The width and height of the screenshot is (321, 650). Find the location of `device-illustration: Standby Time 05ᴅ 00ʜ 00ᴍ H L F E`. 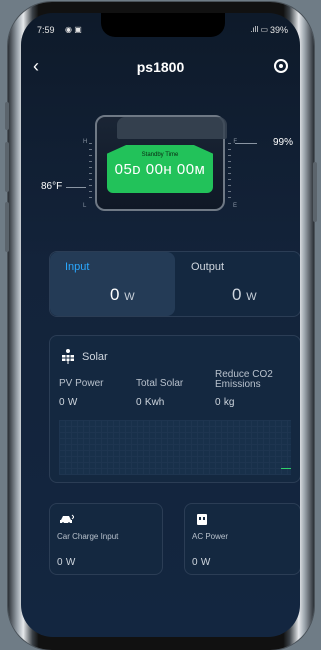

device-illustration: Standby Time 05ᴅ 00ʜ 00ᴍ H L F E is located at coordinates (160, 161).